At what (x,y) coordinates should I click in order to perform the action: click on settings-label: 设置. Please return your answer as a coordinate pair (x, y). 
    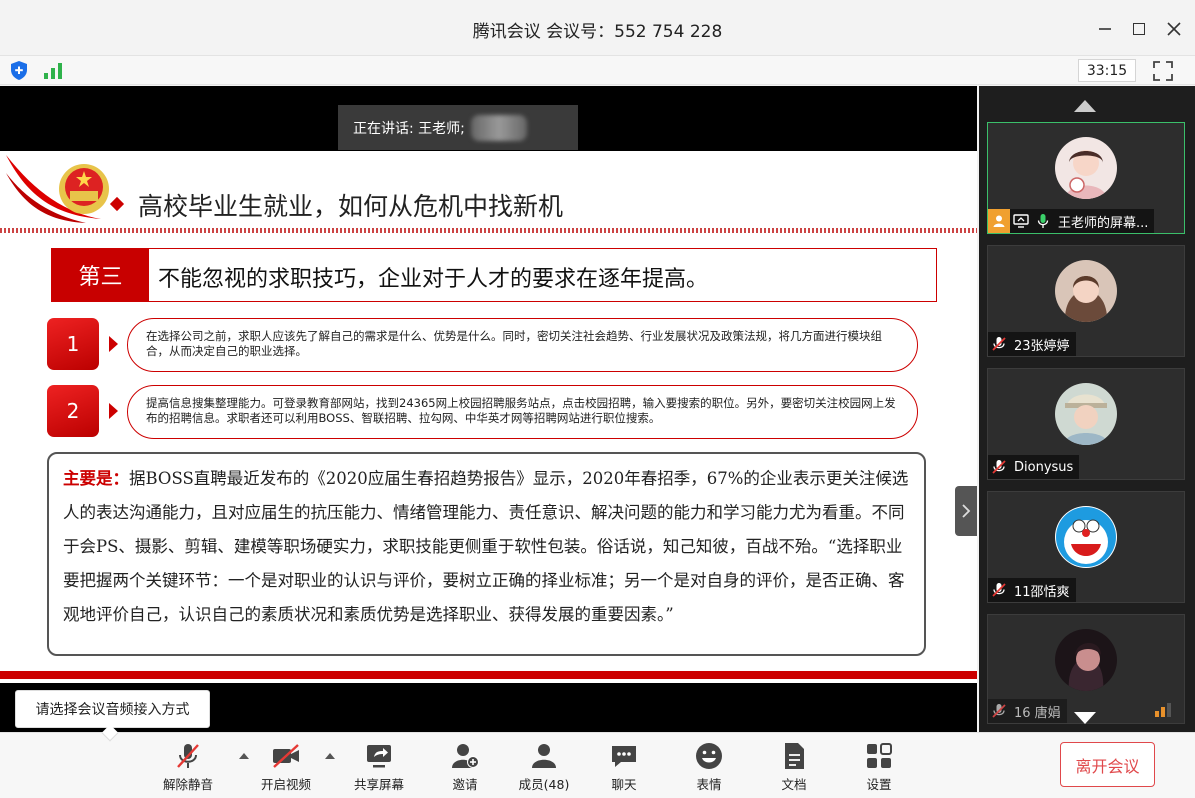
    Looking at the image, I should click on (879, 784).